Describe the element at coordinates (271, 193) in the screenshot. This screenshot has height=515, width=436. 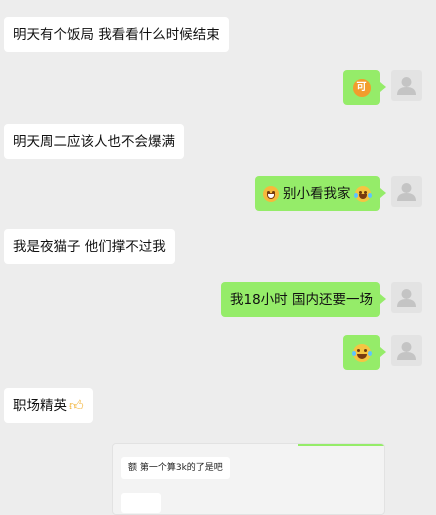
I see `grin-emoji-icon` at that location.